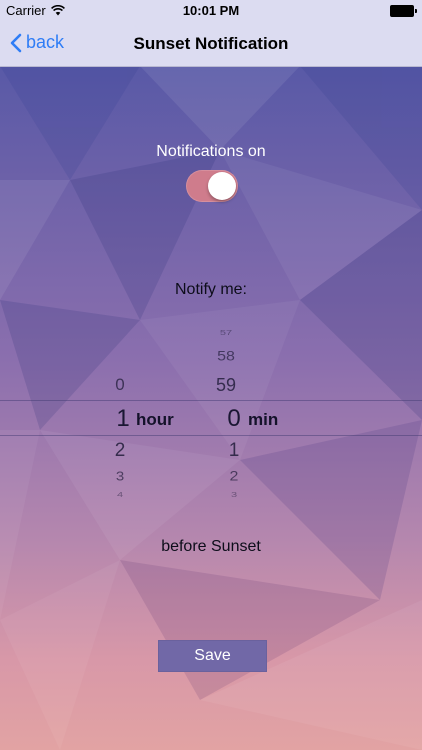 The width and height of the screenshot is (422, 750). What do you see at coordinates (211, 435) in the screenshot?
I see `picker-selection-bottom-line` at bounding box center [211, 435].